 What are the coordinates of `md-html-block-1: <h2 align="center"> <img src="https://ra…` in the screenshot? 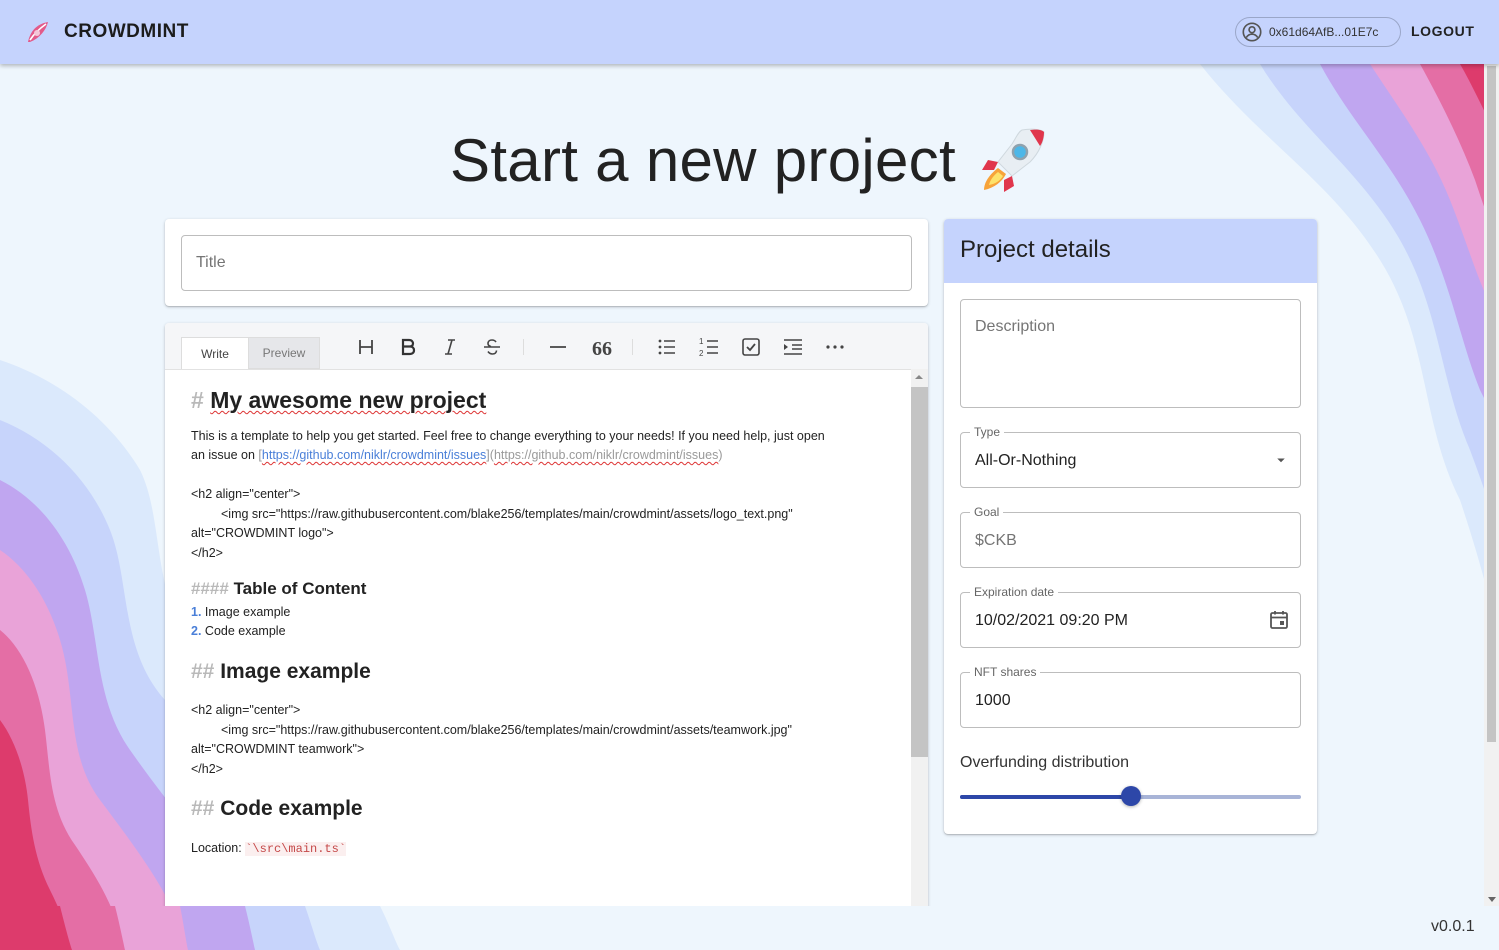 It's located at (536, 524).